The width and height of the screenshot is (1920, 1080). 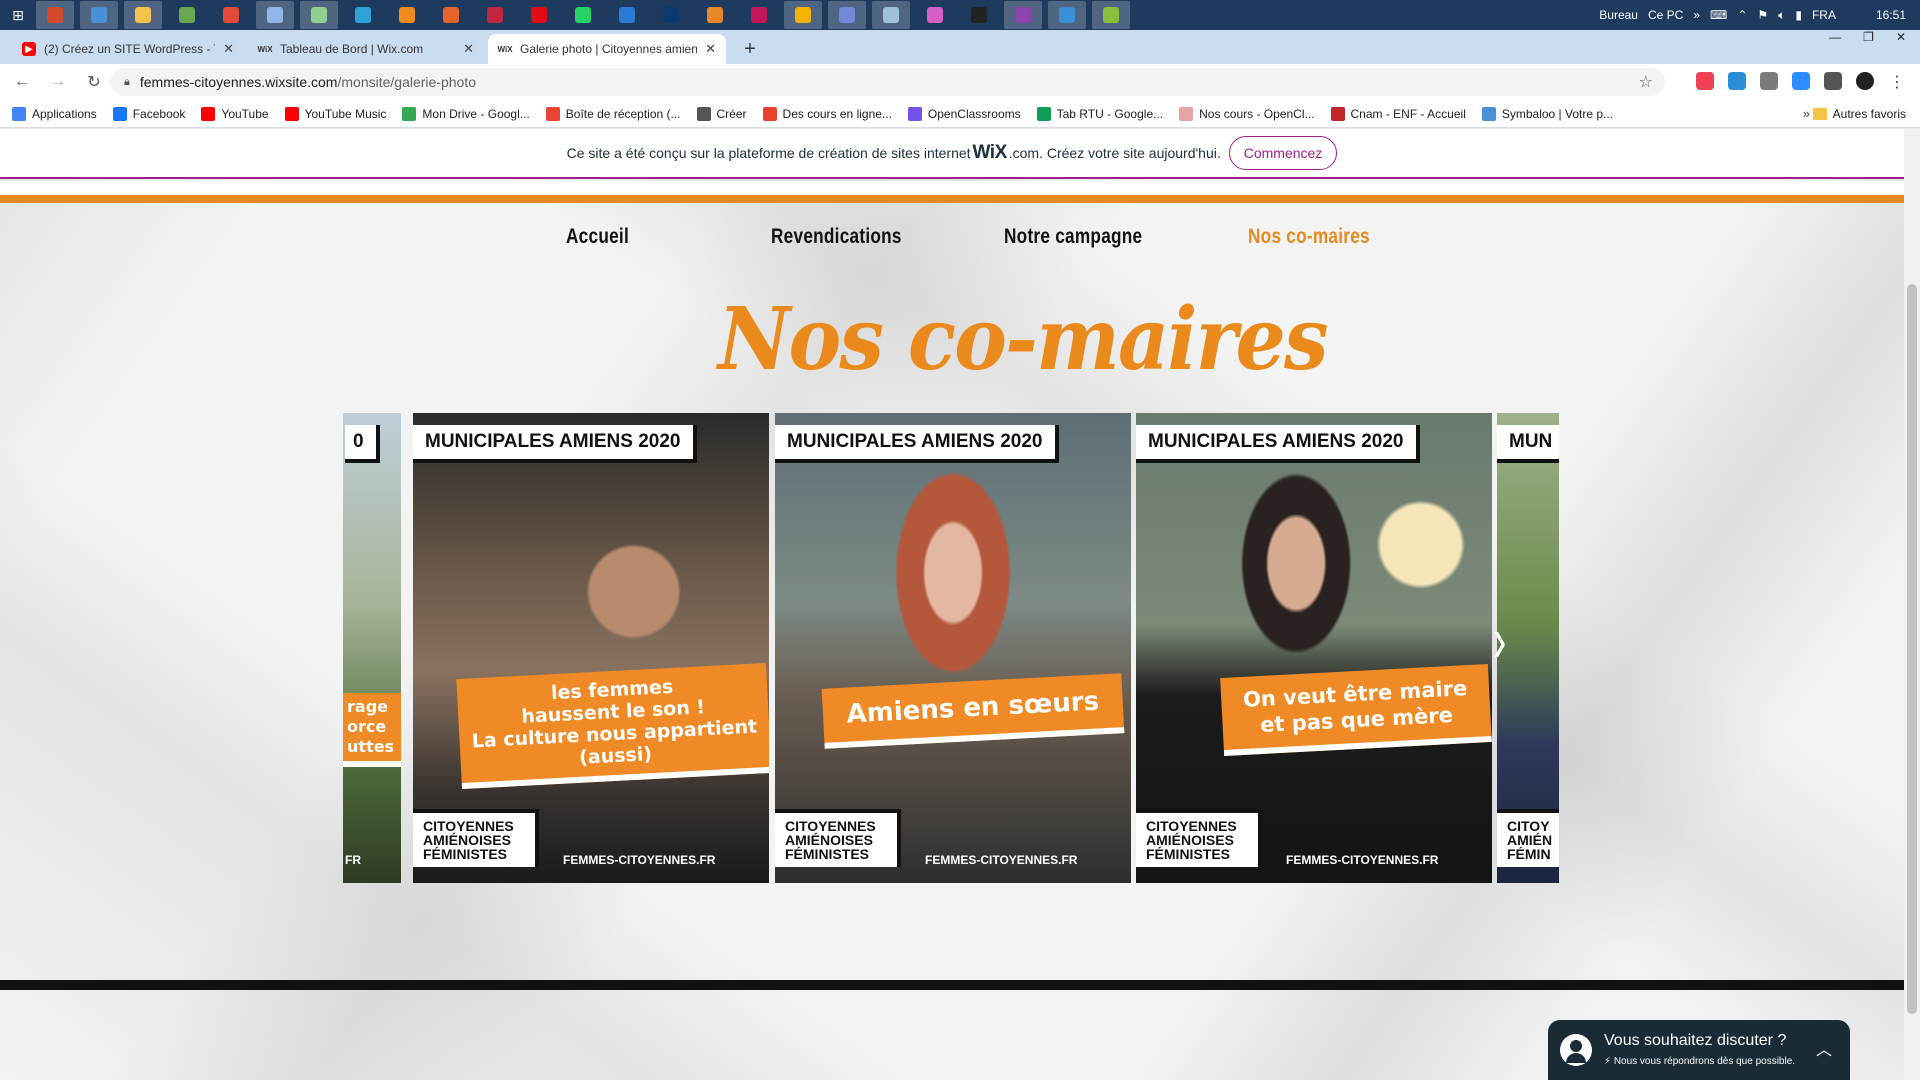 What do you see at coordinates (1737, 81) in the screenshot?
I see `x-extension-icon` at bounding box center [1737, 81].